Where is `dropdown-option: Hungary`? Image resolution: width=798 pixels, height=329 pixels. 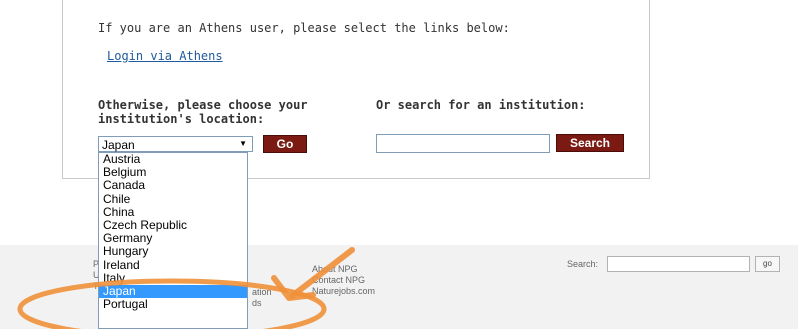
dropdown-option: Hungary is located at coordinates (173, 251).